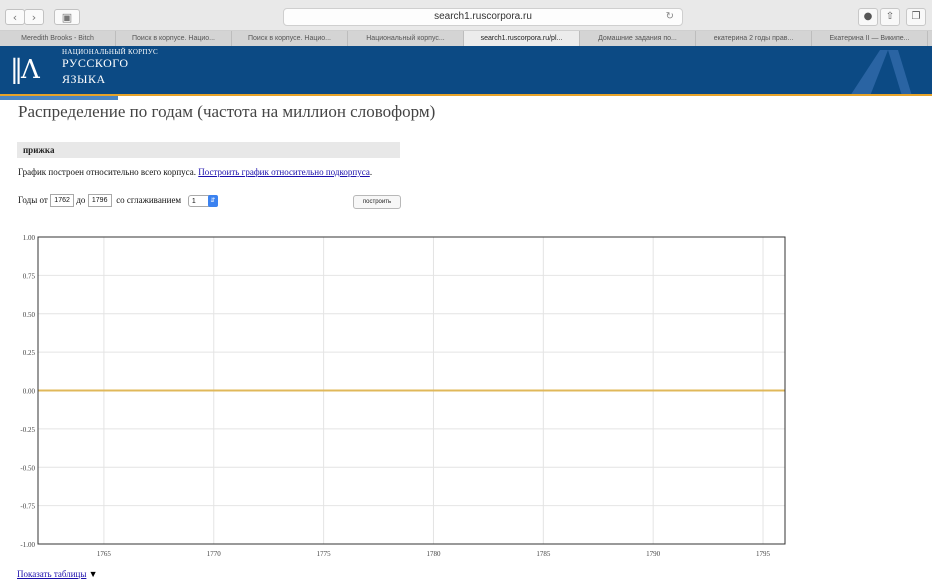  Describe the element at coordinates (543, 554) in the screenshot. I see `x-tick-label: 1785` at that location.